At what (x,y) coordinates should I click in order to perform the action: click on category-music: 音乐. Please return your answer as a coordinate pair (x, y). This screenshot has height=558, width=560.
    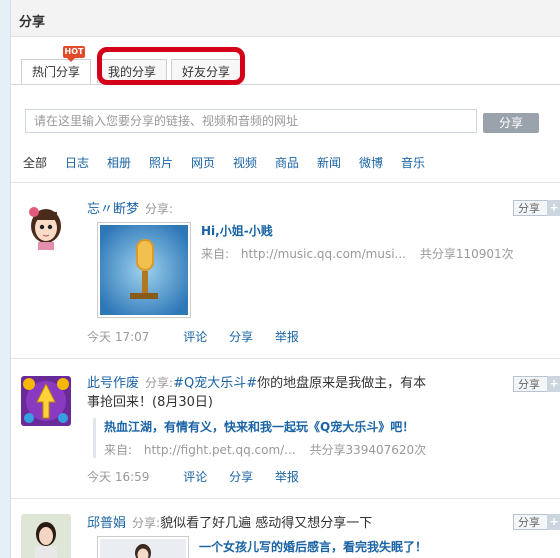
    Looking at the image, I should click on (413, 162).